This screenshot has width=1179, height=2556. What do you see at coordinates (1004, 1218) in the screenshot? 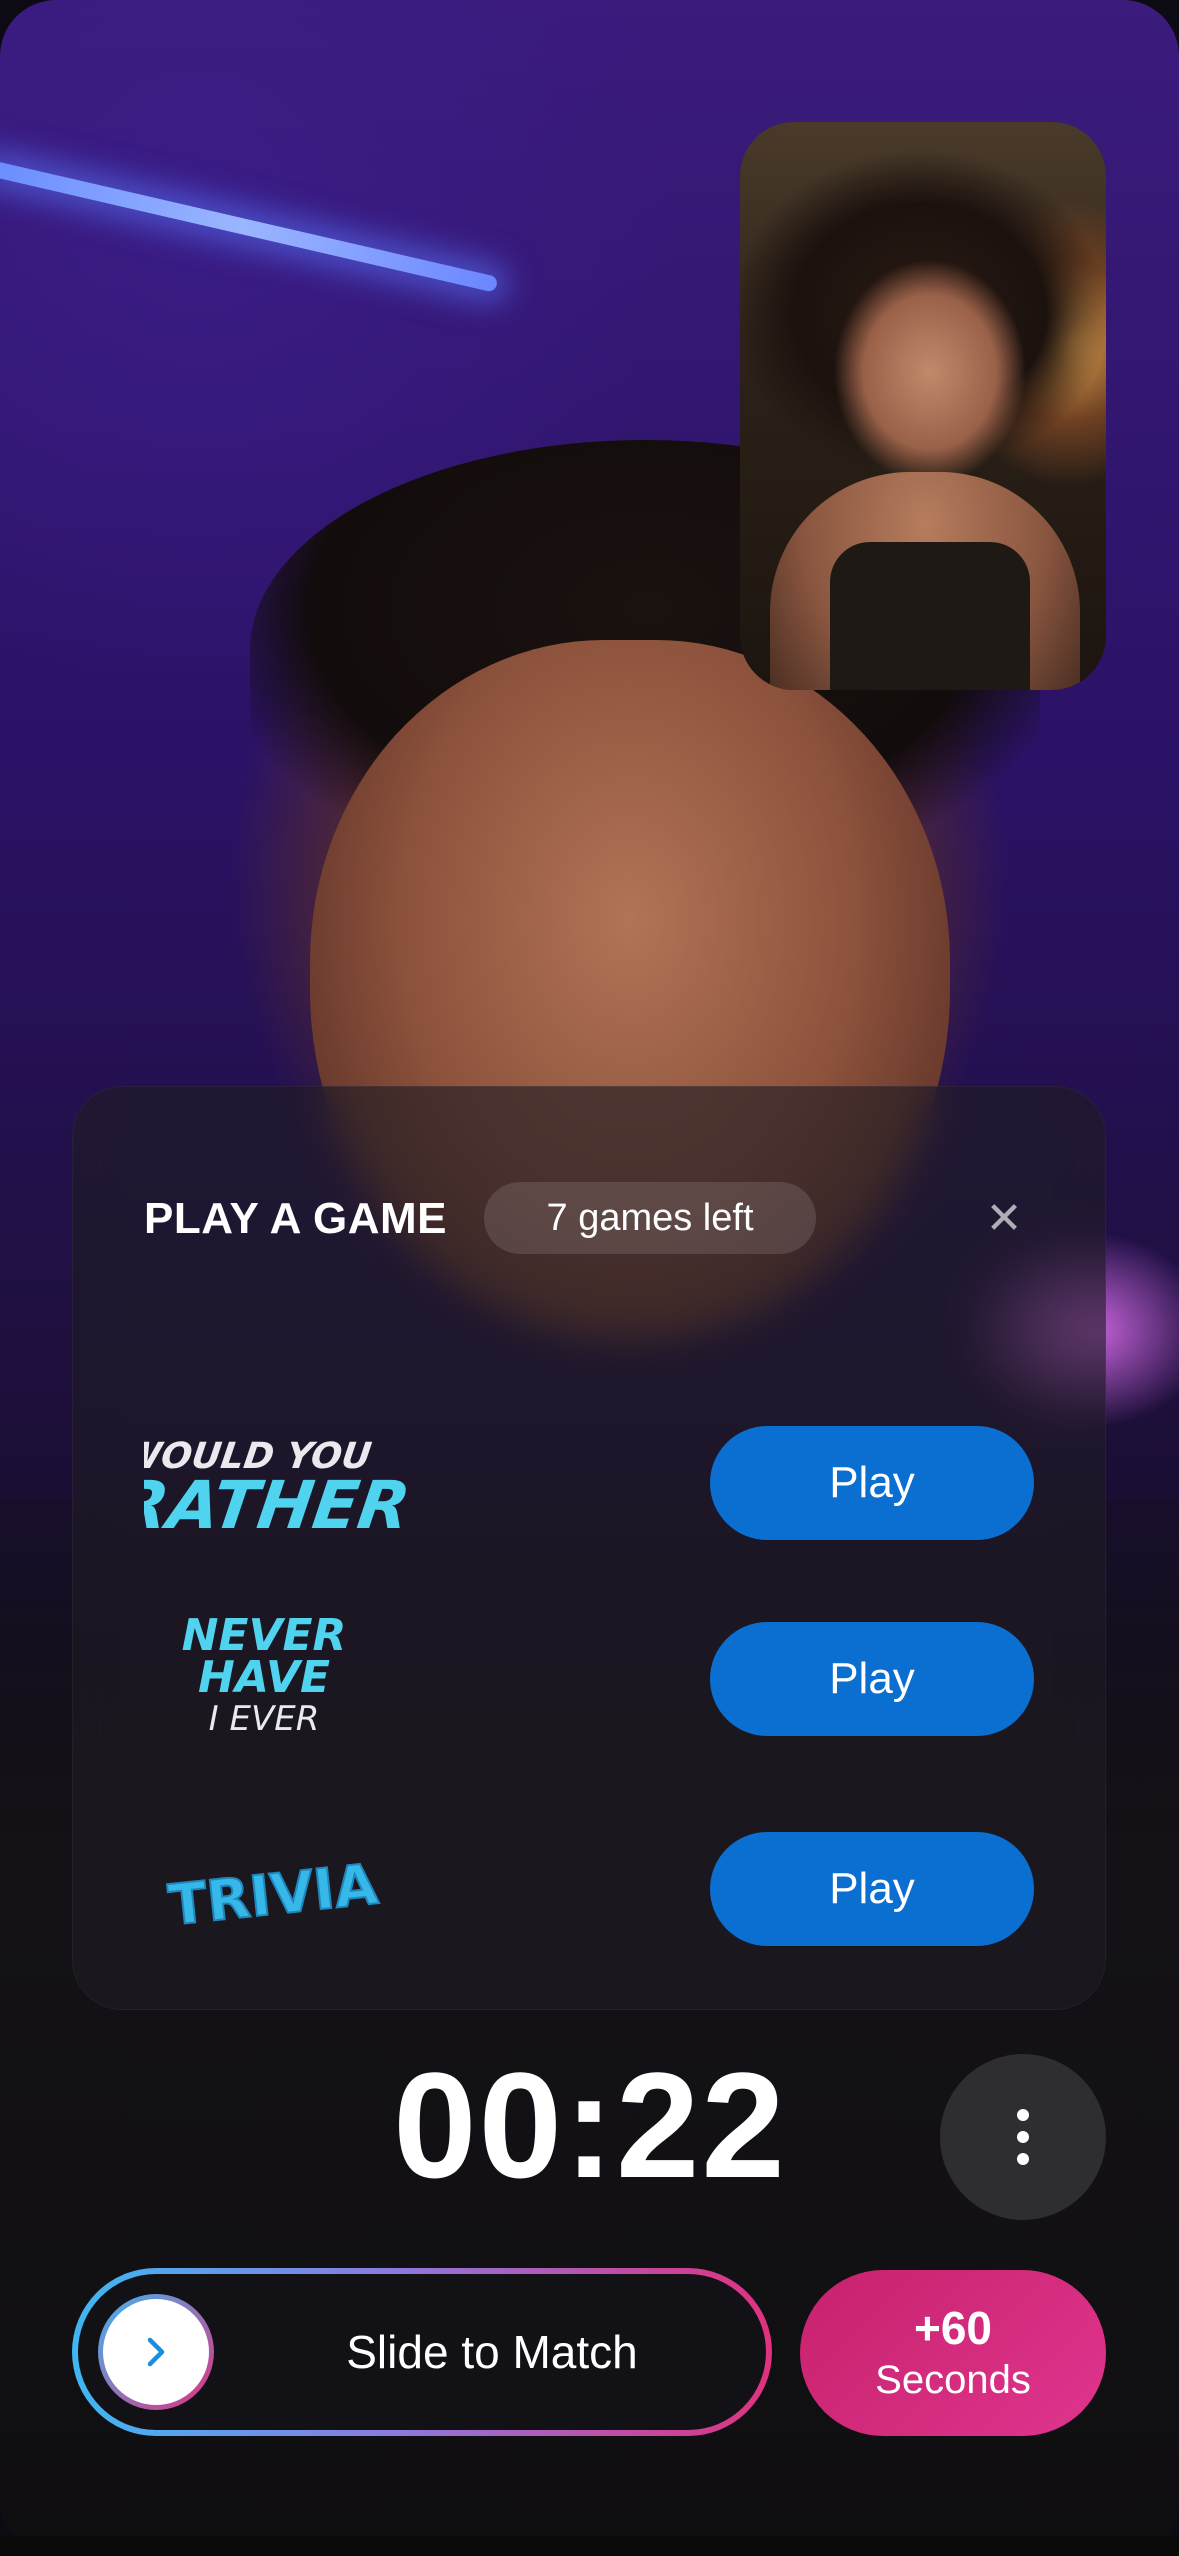
I see `close-icon: ✕` at bounding box center [1004, 1218].